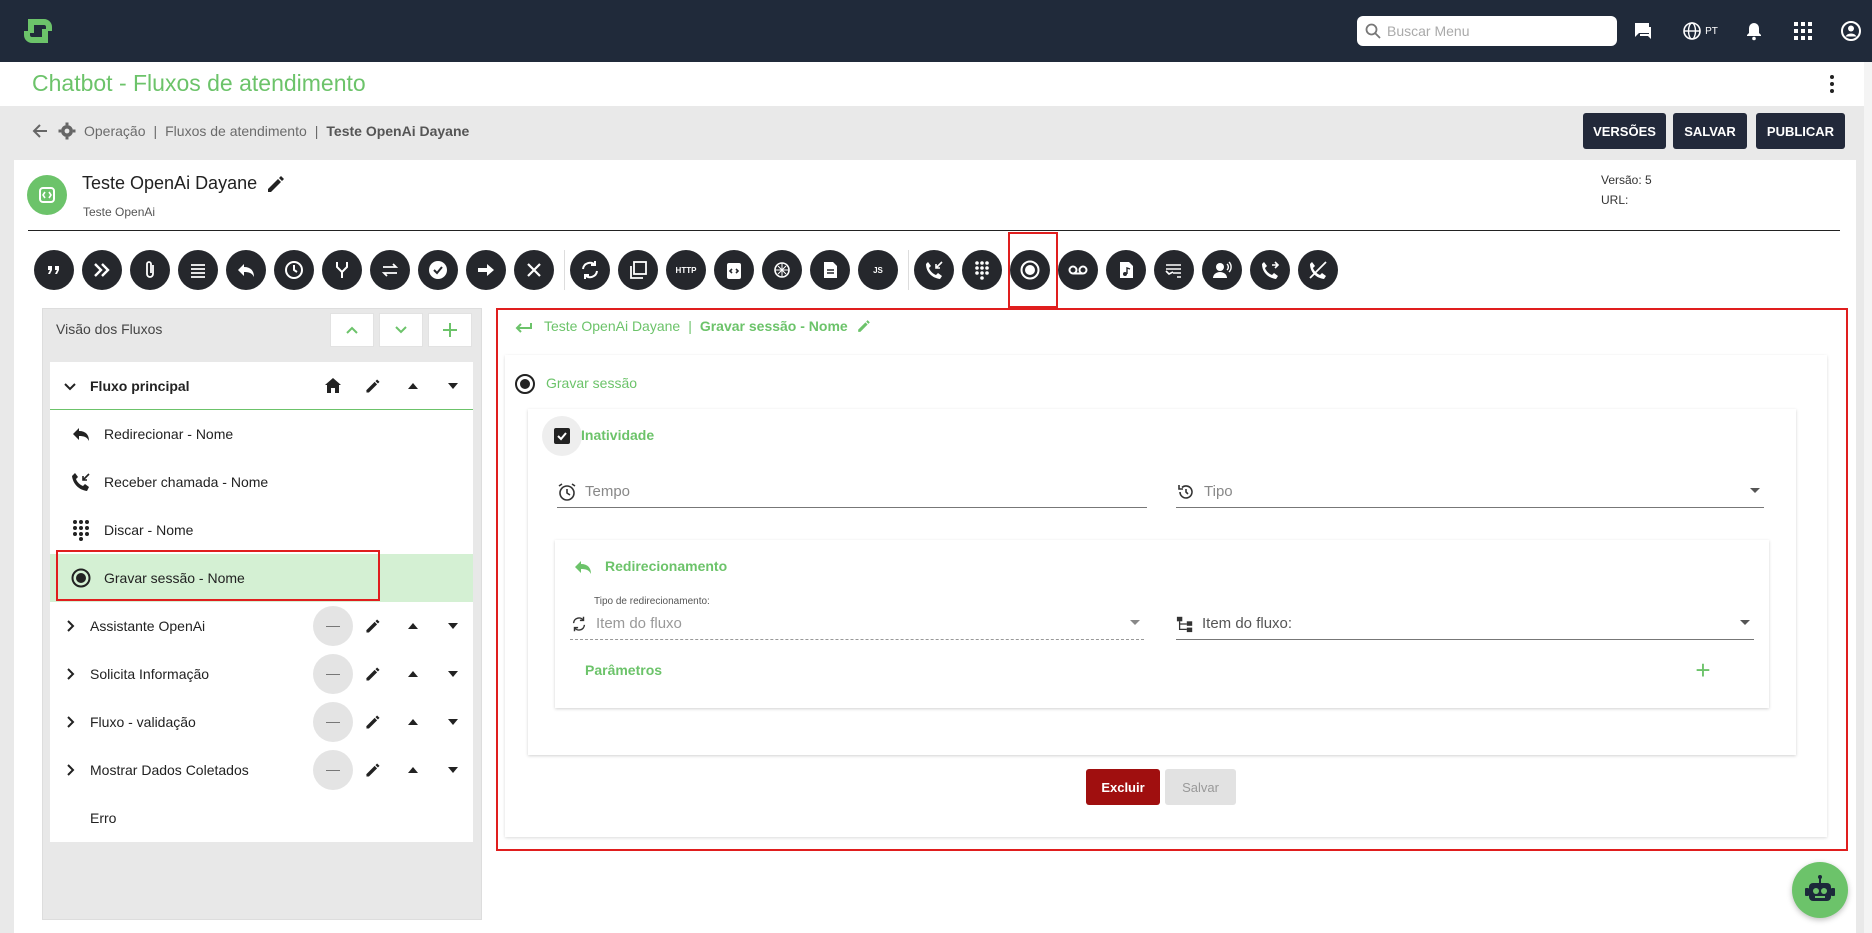 Image resolution: width=1872 pixels, height=933 pixels. What do you see at coordinates (1754, 31) in the screenshot?
I see `notification-bell-icon` at bounding box center [1754, 31].